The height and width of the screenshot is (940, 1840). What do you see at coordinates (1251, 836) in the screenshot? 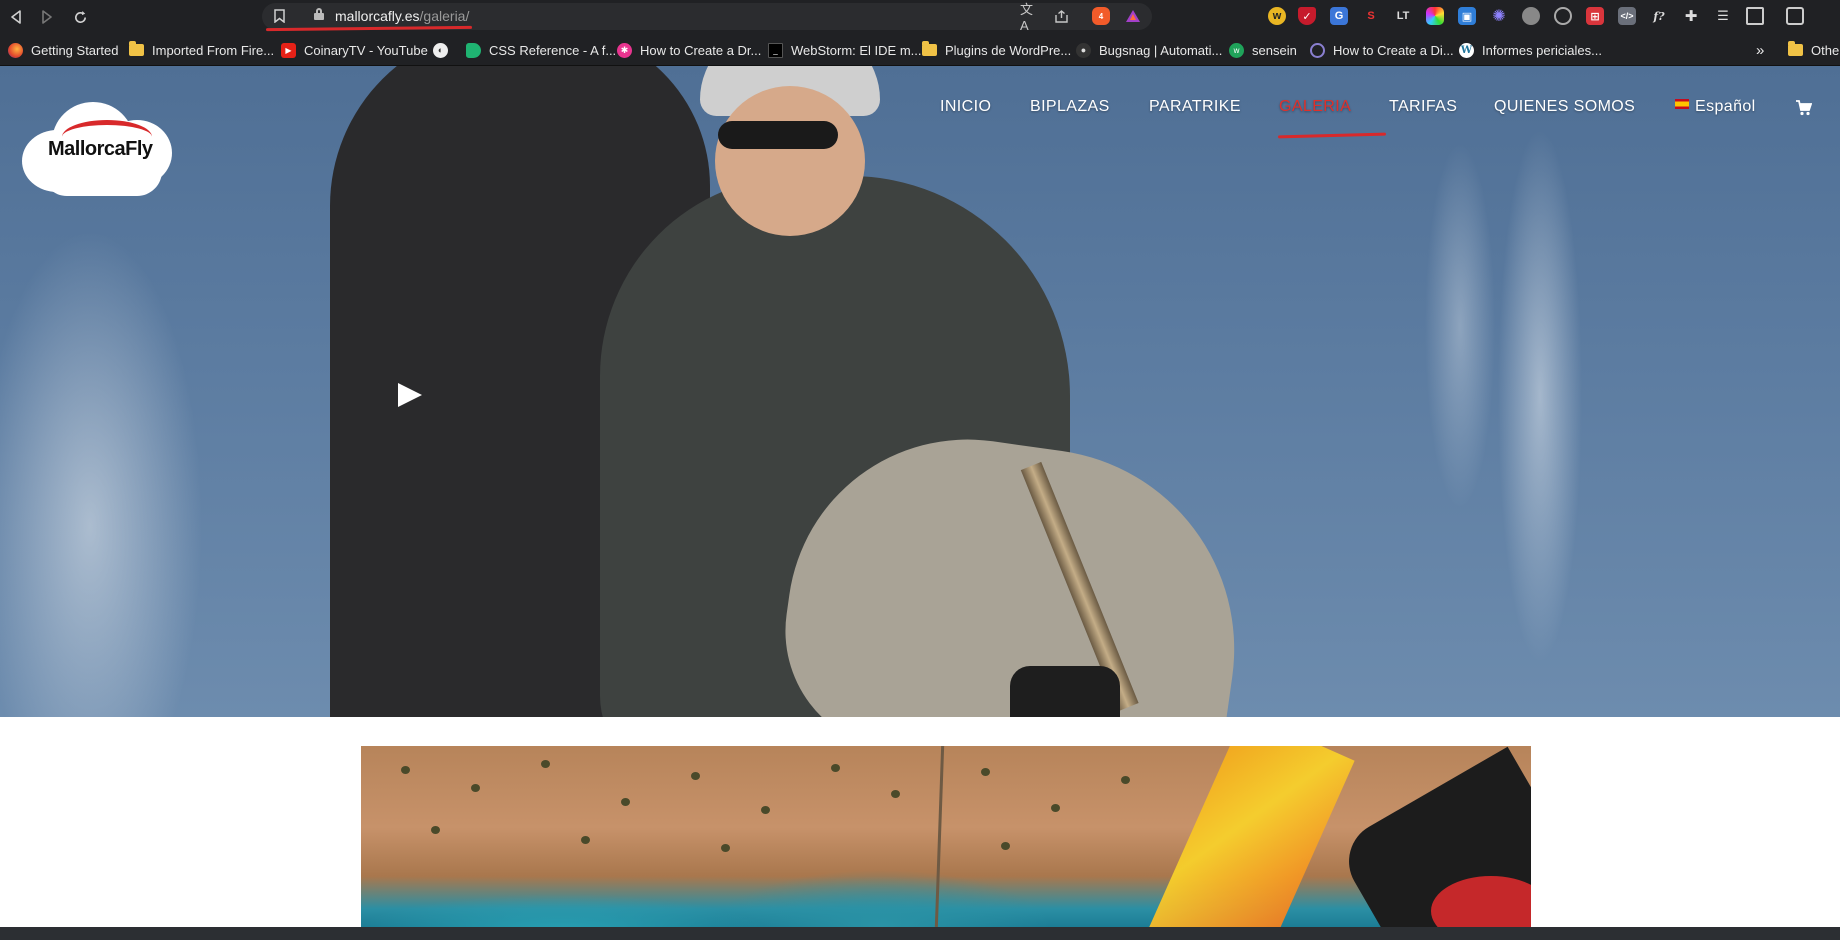
I see `gallery-paraglider-wing` at bounding box center [1251, 836].